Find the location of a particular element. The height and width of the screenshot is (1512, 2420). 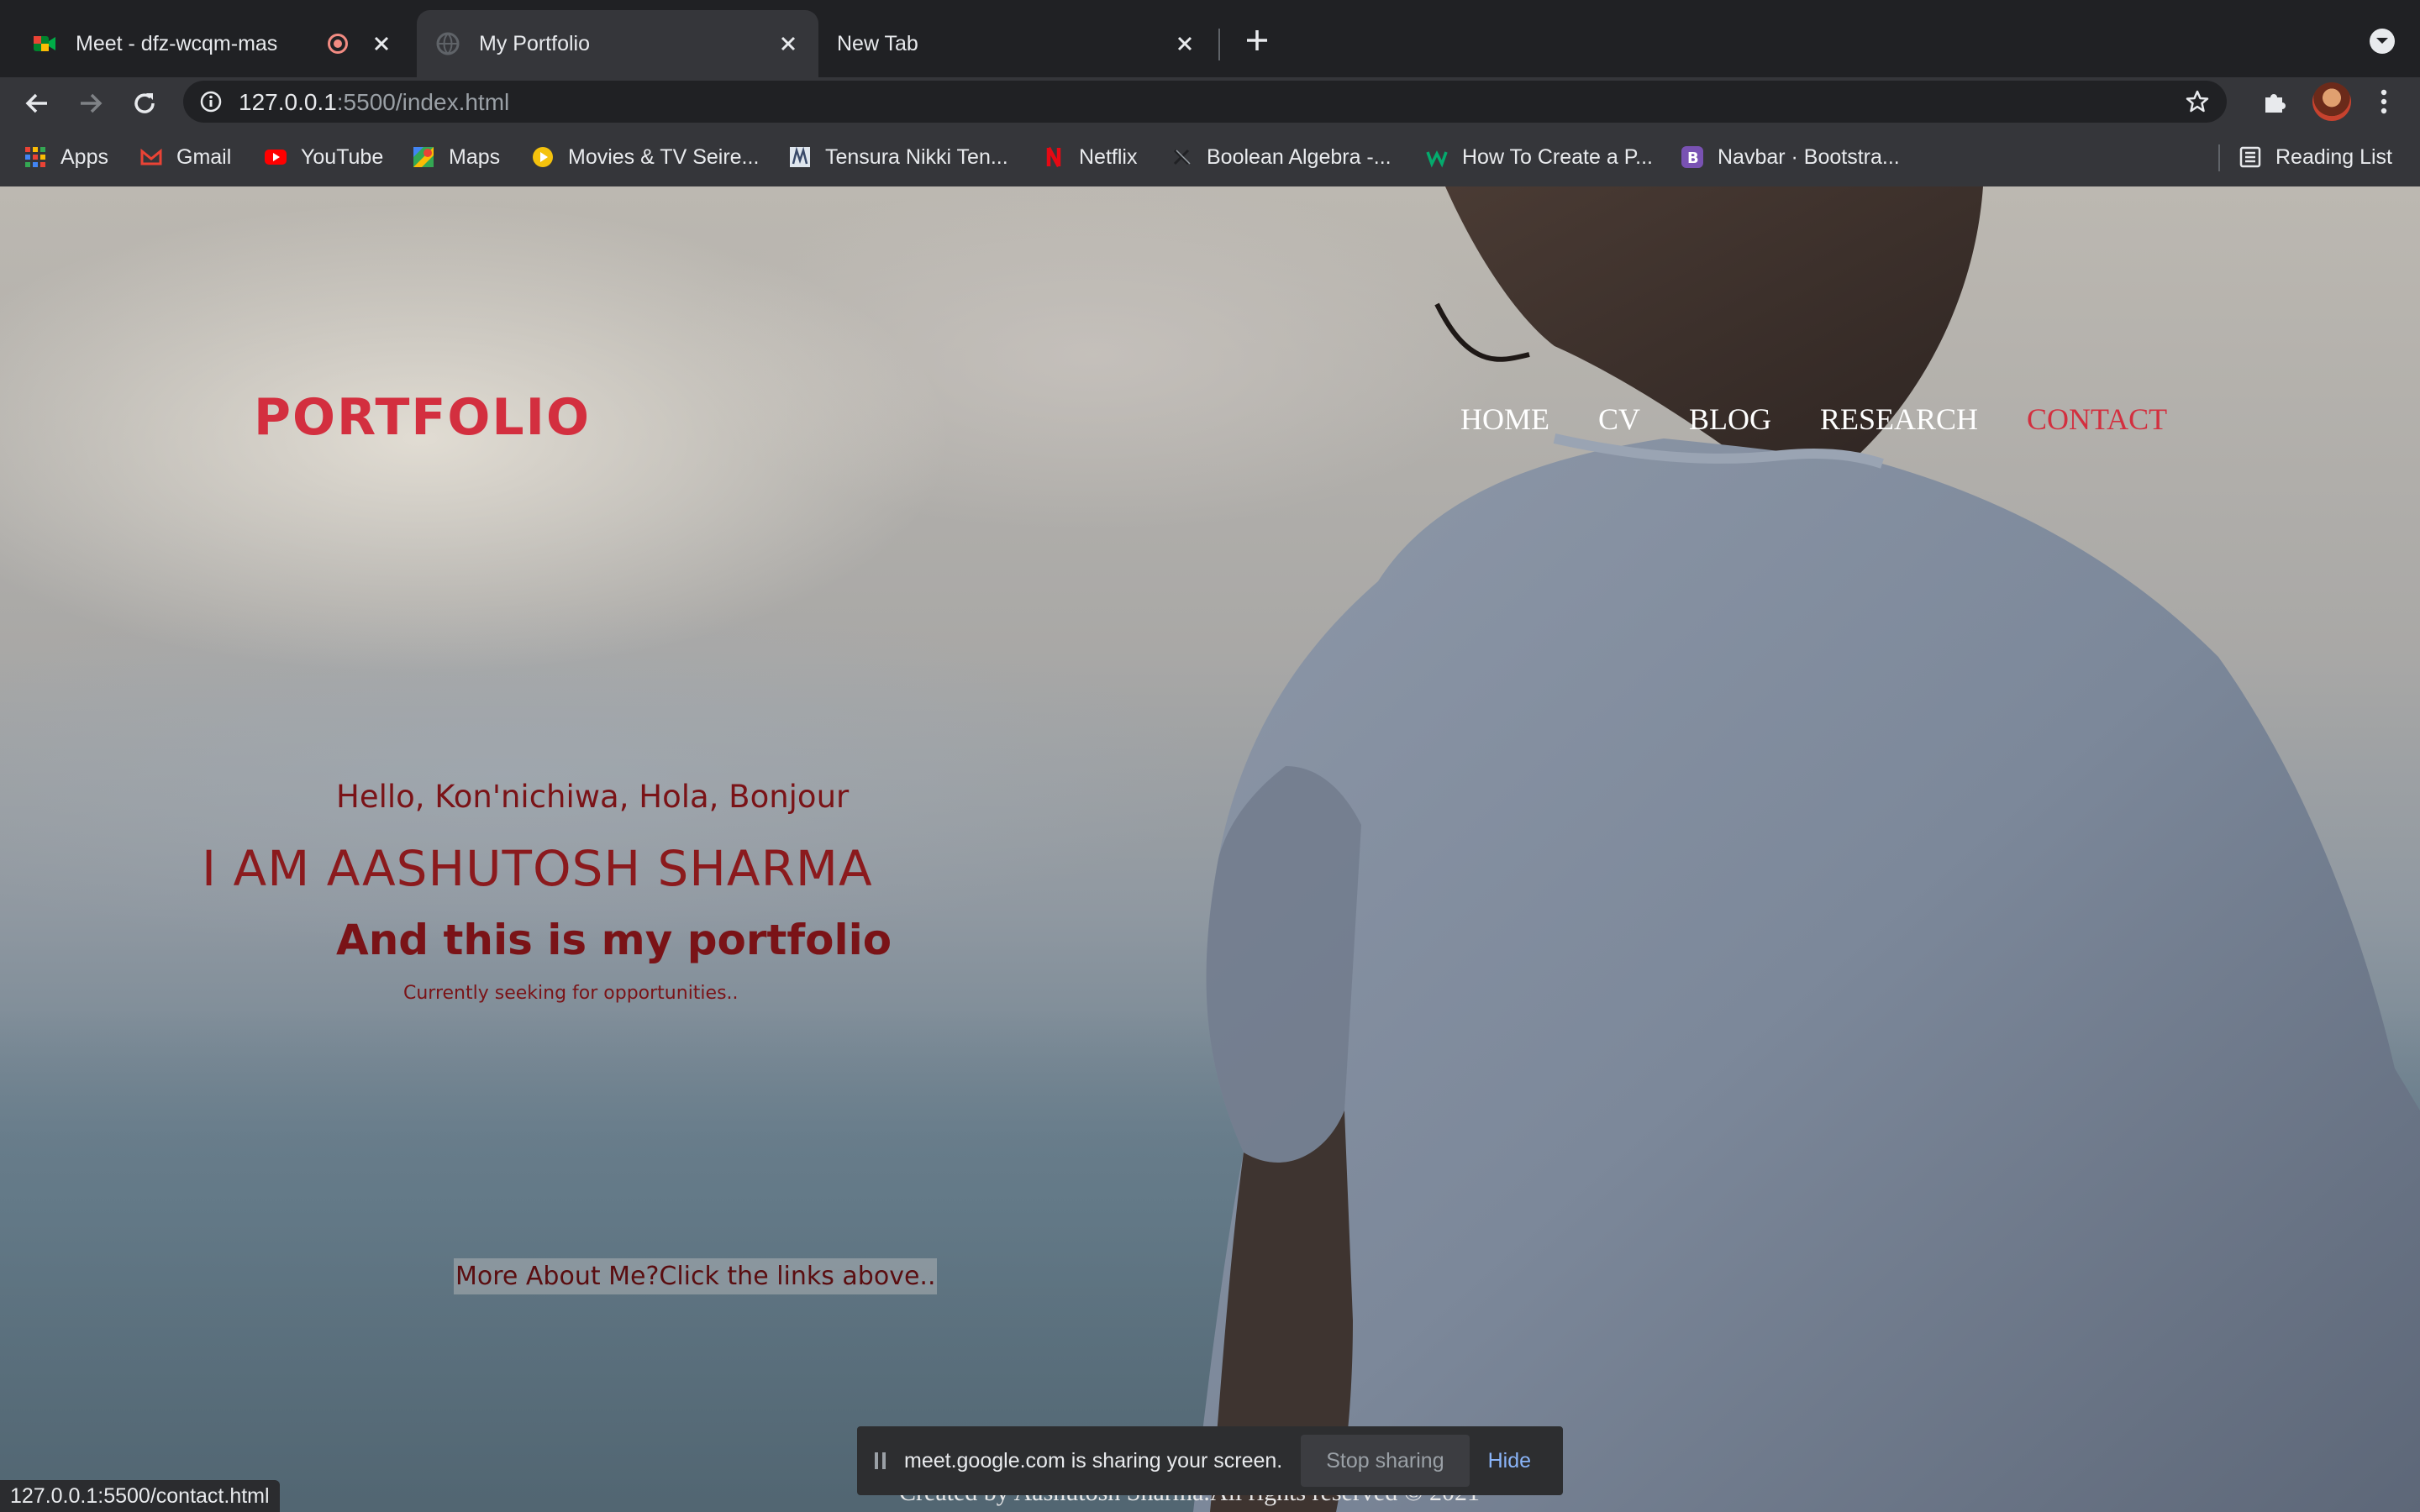

reload-icon is located at coordinates (144, 103).